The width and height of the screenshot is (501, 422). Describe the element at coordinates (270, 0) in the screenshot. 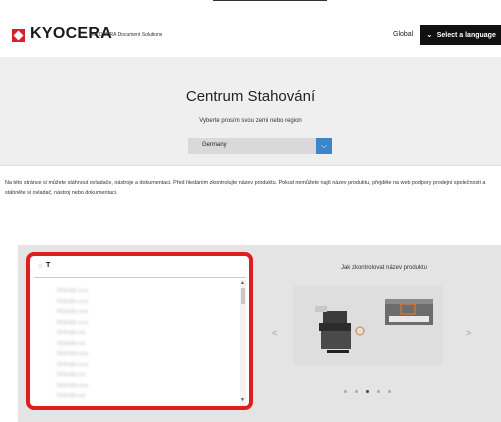

I see `top-rule` at that location.